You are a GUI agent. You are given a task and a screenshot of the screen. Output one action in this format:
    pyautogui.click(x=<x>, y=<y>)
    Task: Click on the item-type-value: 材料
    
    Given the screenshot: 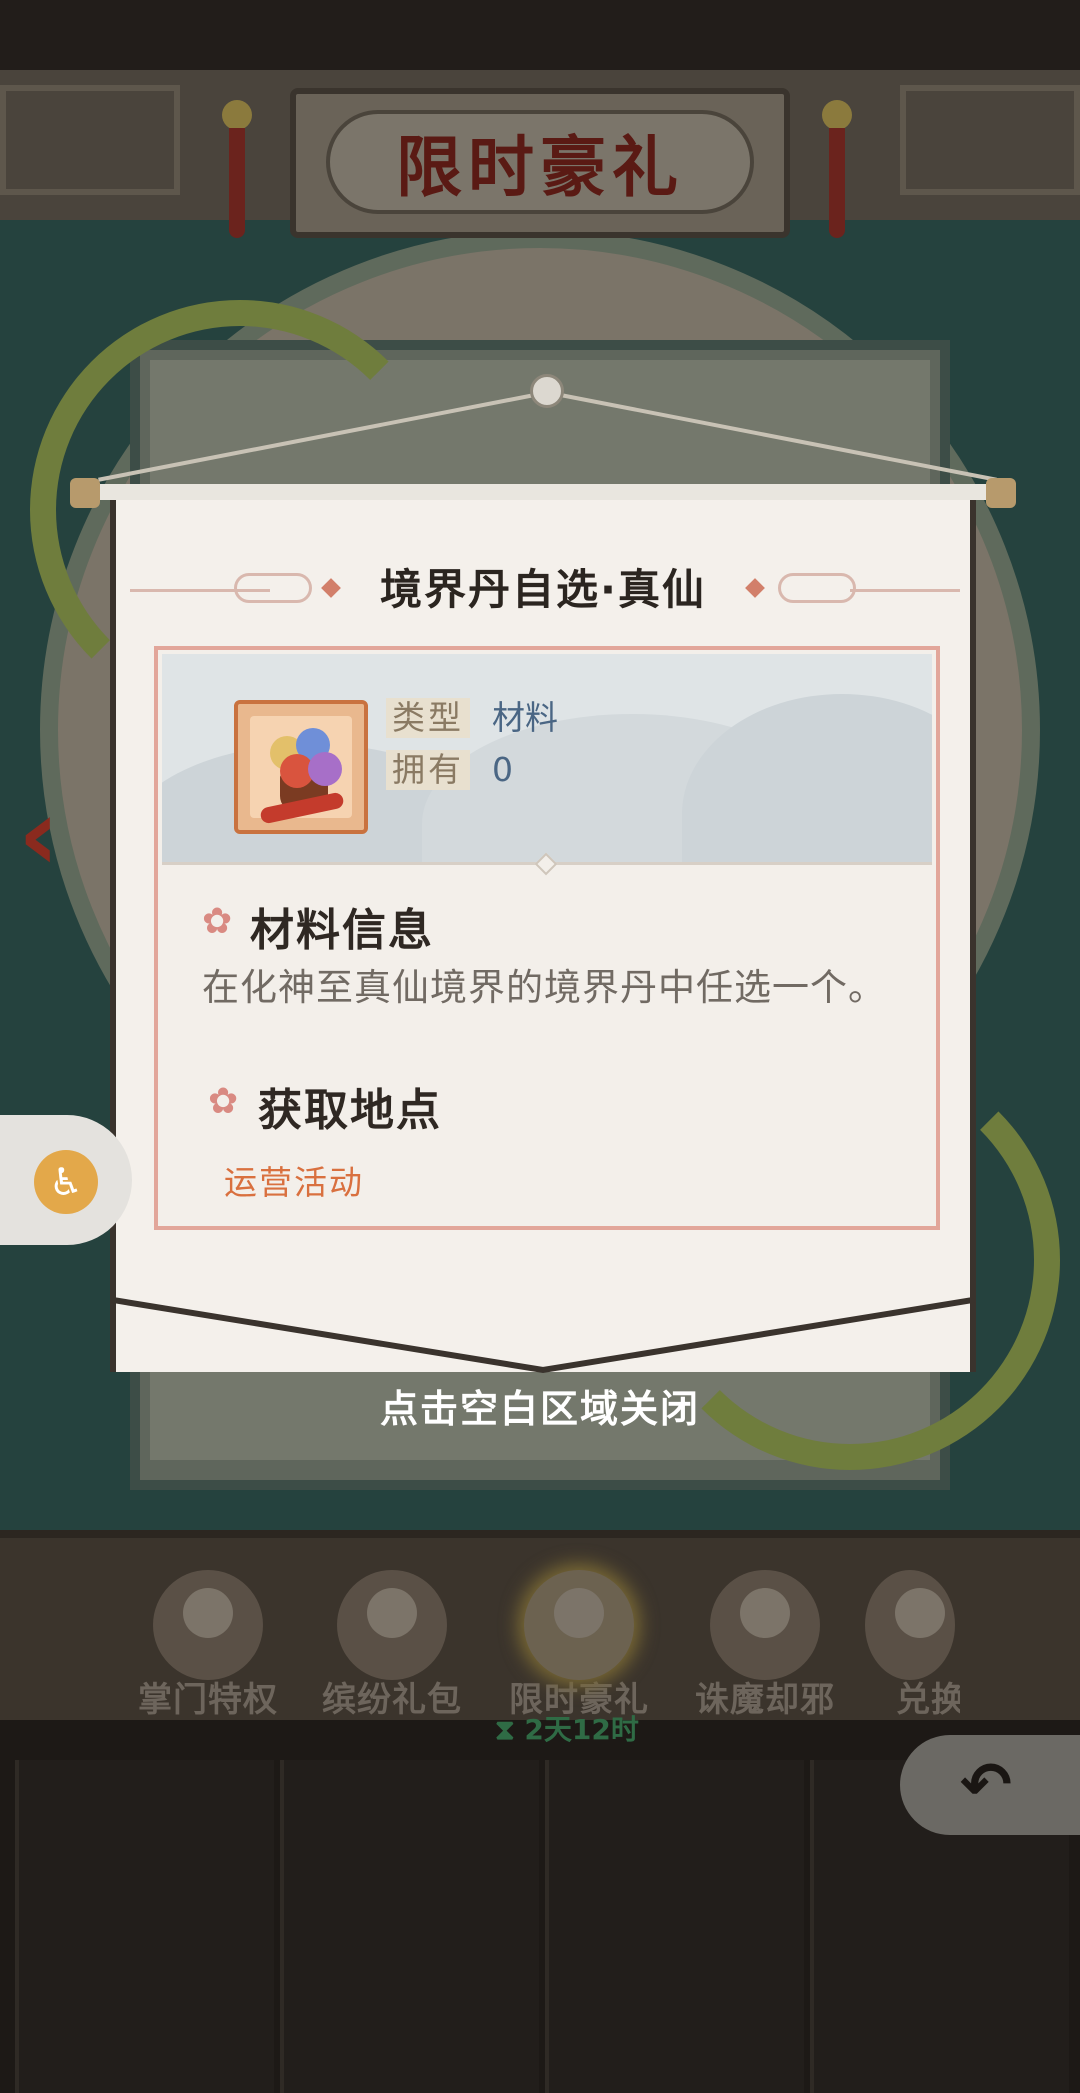 What is the action you would take?
    pyautogui.click(x=525, y=717)
    